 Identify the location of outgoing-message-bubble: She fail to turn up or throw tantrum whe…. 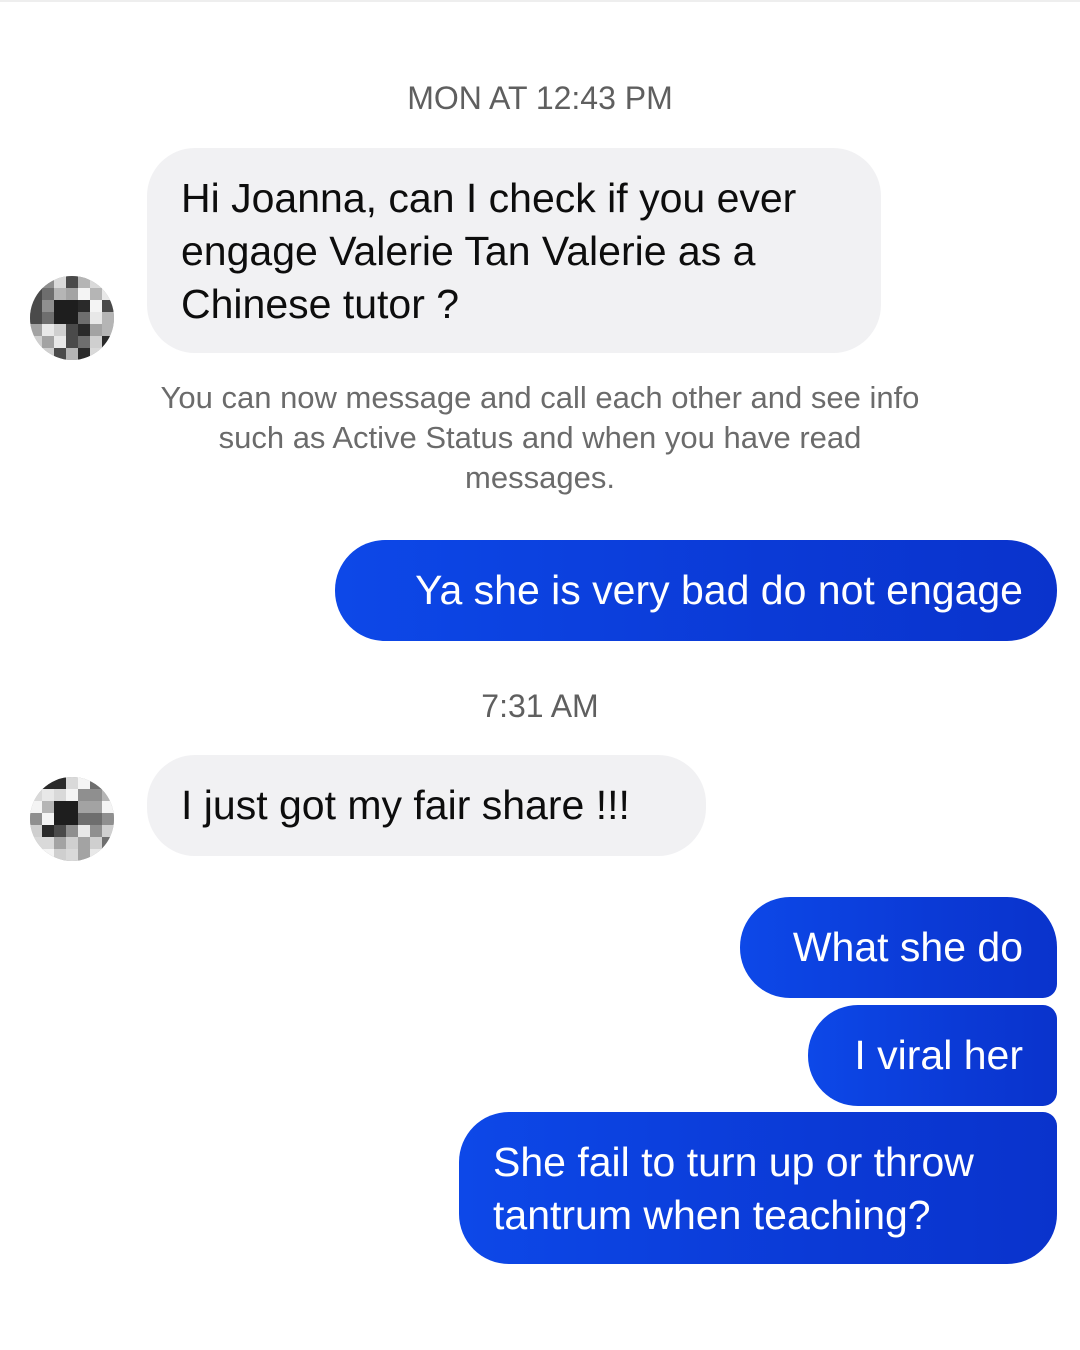
(758, 1188).